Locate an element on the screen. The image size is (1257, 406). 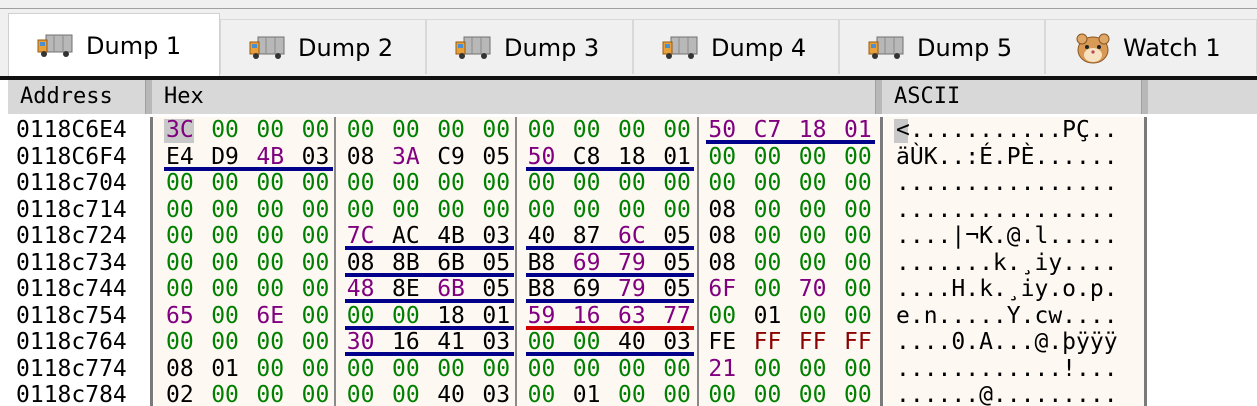
hex-byte: 3A is located at coordinates (407, 157).